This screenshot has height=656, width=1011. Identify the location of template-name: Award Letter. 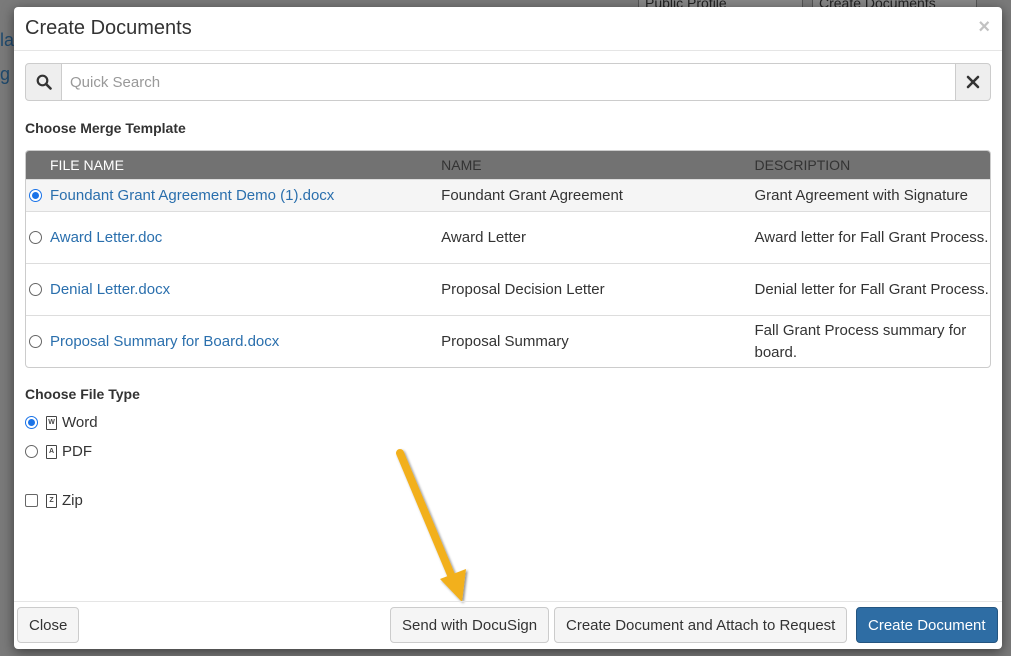
(483, 237).